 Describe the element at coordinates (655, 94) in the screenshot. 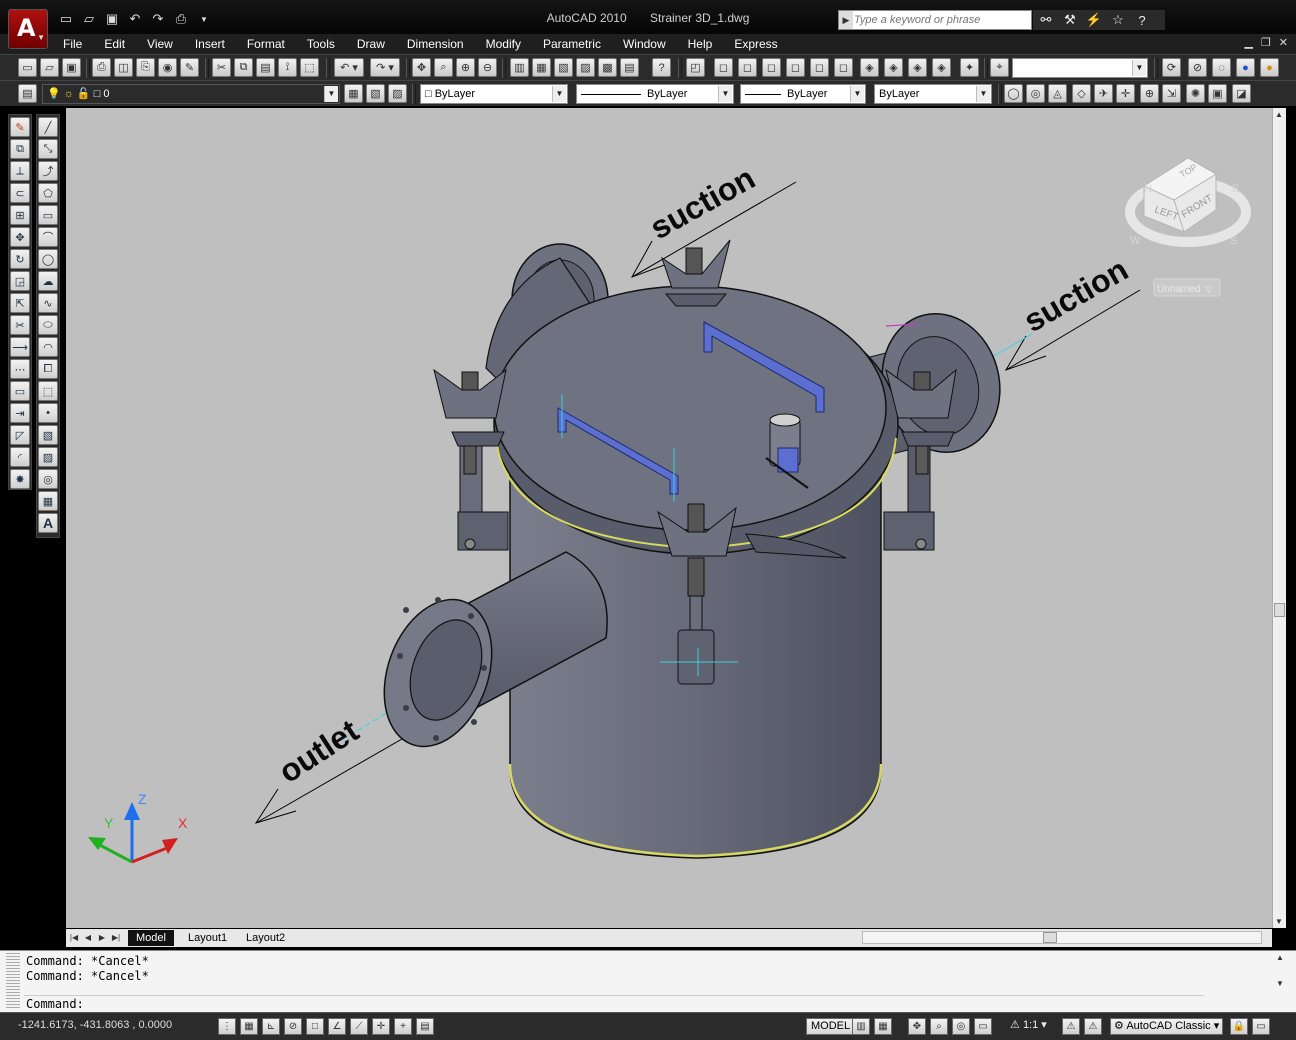

I see `linetype-combo: ByLayer ▼` at that location.